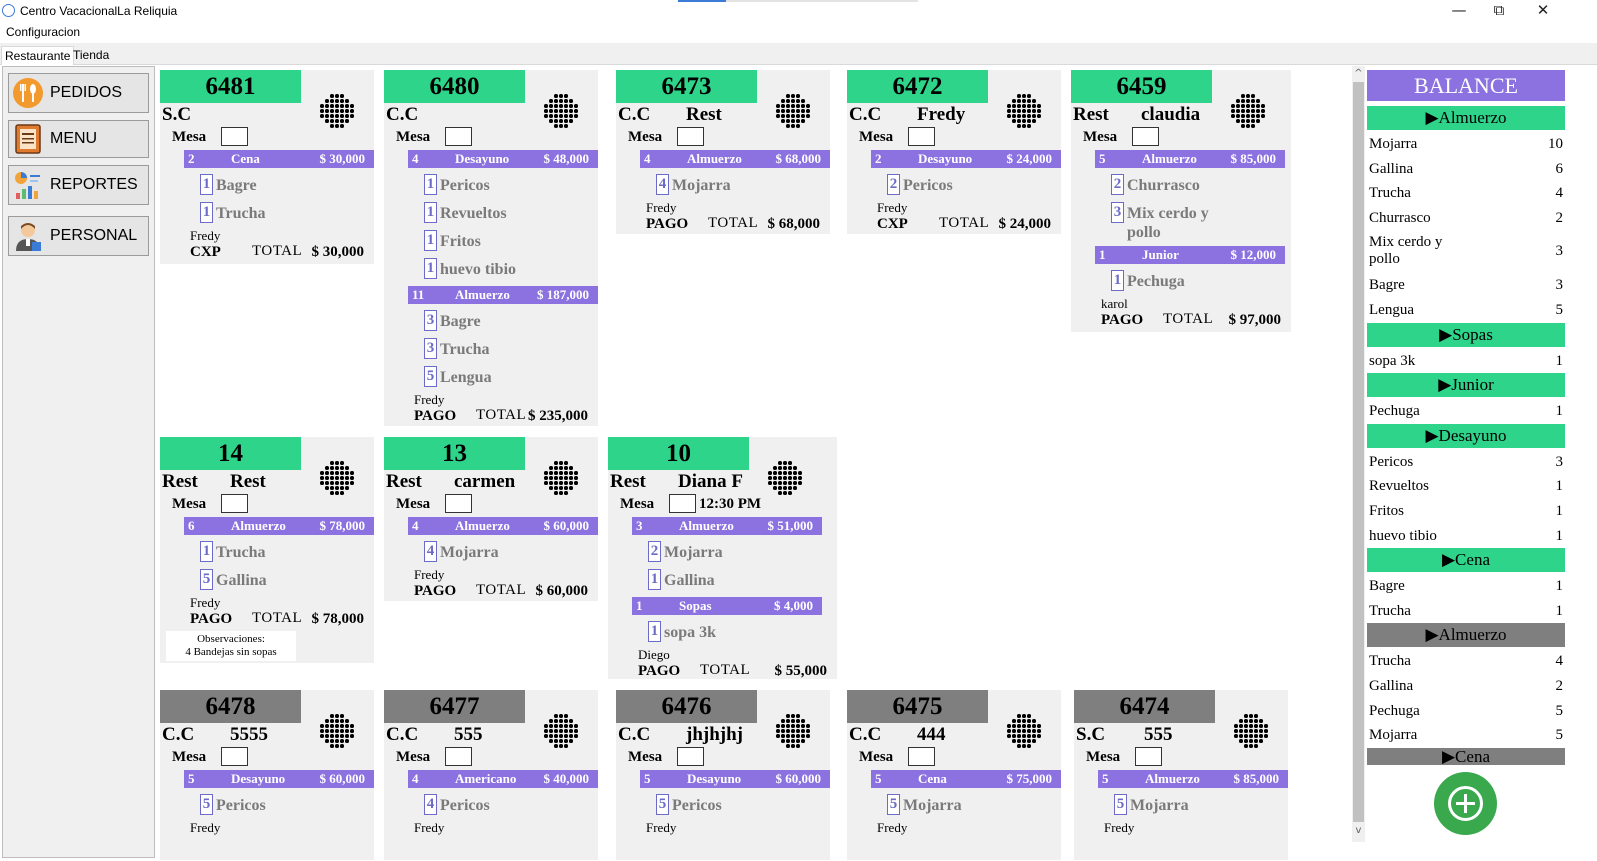 Image resolution: width=1597 pixels, height=861 pixels. I want to click on balance-item-count: 1, so click(1559, 411).